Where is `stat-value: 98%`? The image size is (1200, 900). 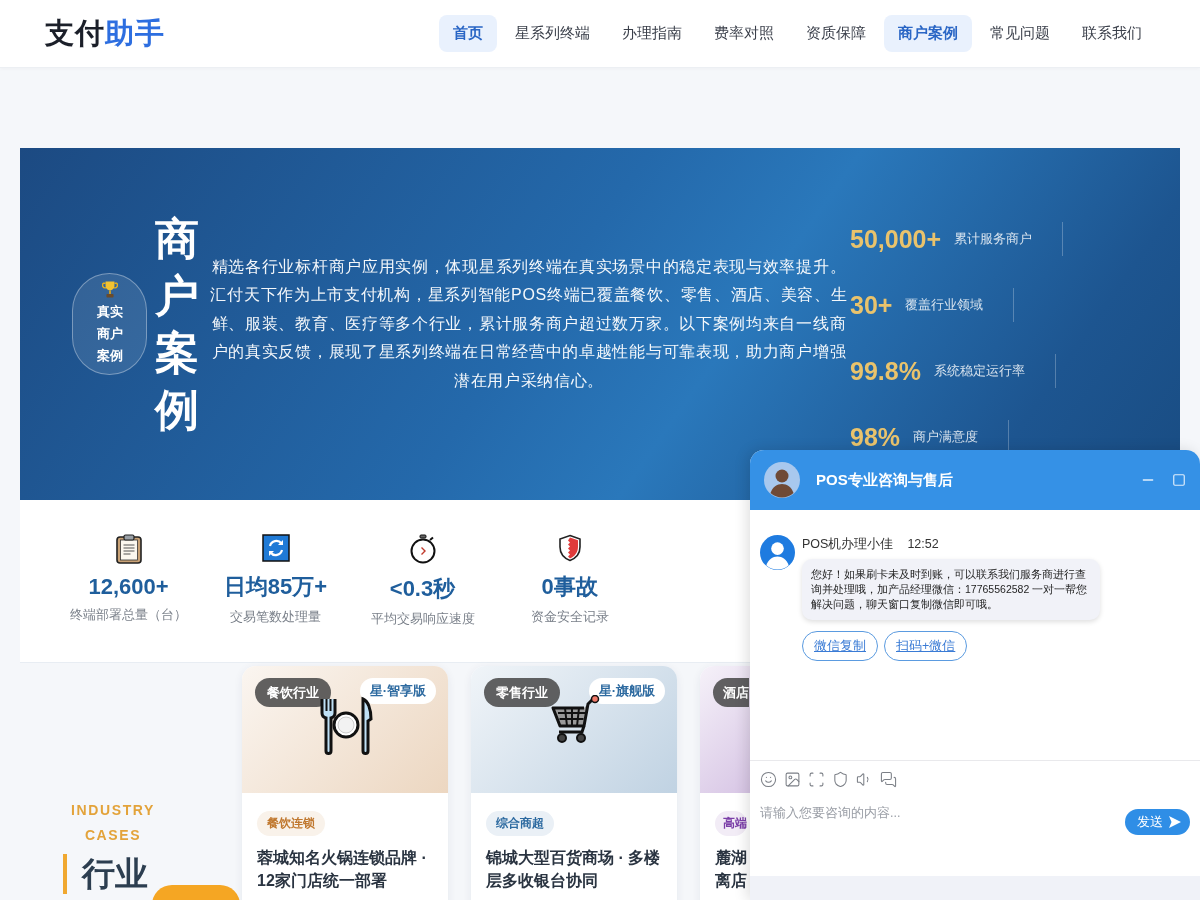 stat-value: 98% is located at coordinates (875, 437).